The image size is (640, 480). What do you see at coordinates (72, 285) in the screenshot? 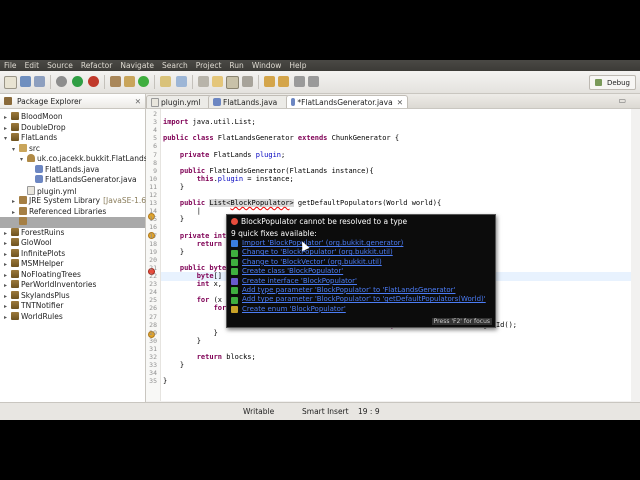
I see `tree-item: ▸ PerWorldInventories` at bounding box center [72, 285].